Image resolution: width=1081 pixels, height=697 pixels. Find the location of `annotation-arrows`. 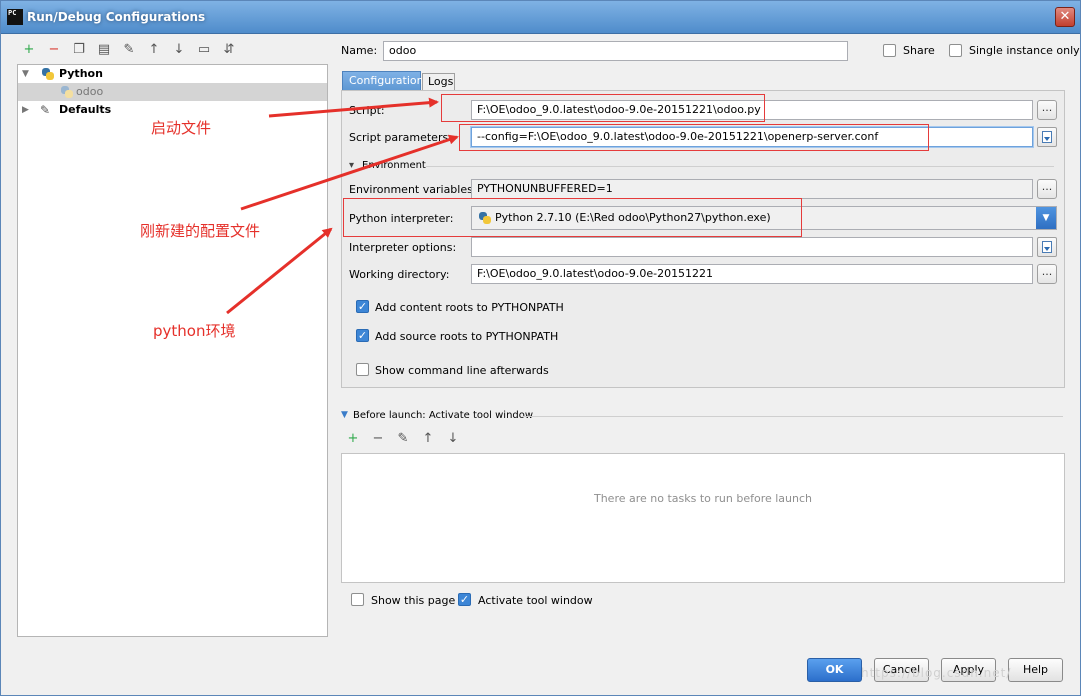

annotation-arrows is located at coordinates (342, 206).